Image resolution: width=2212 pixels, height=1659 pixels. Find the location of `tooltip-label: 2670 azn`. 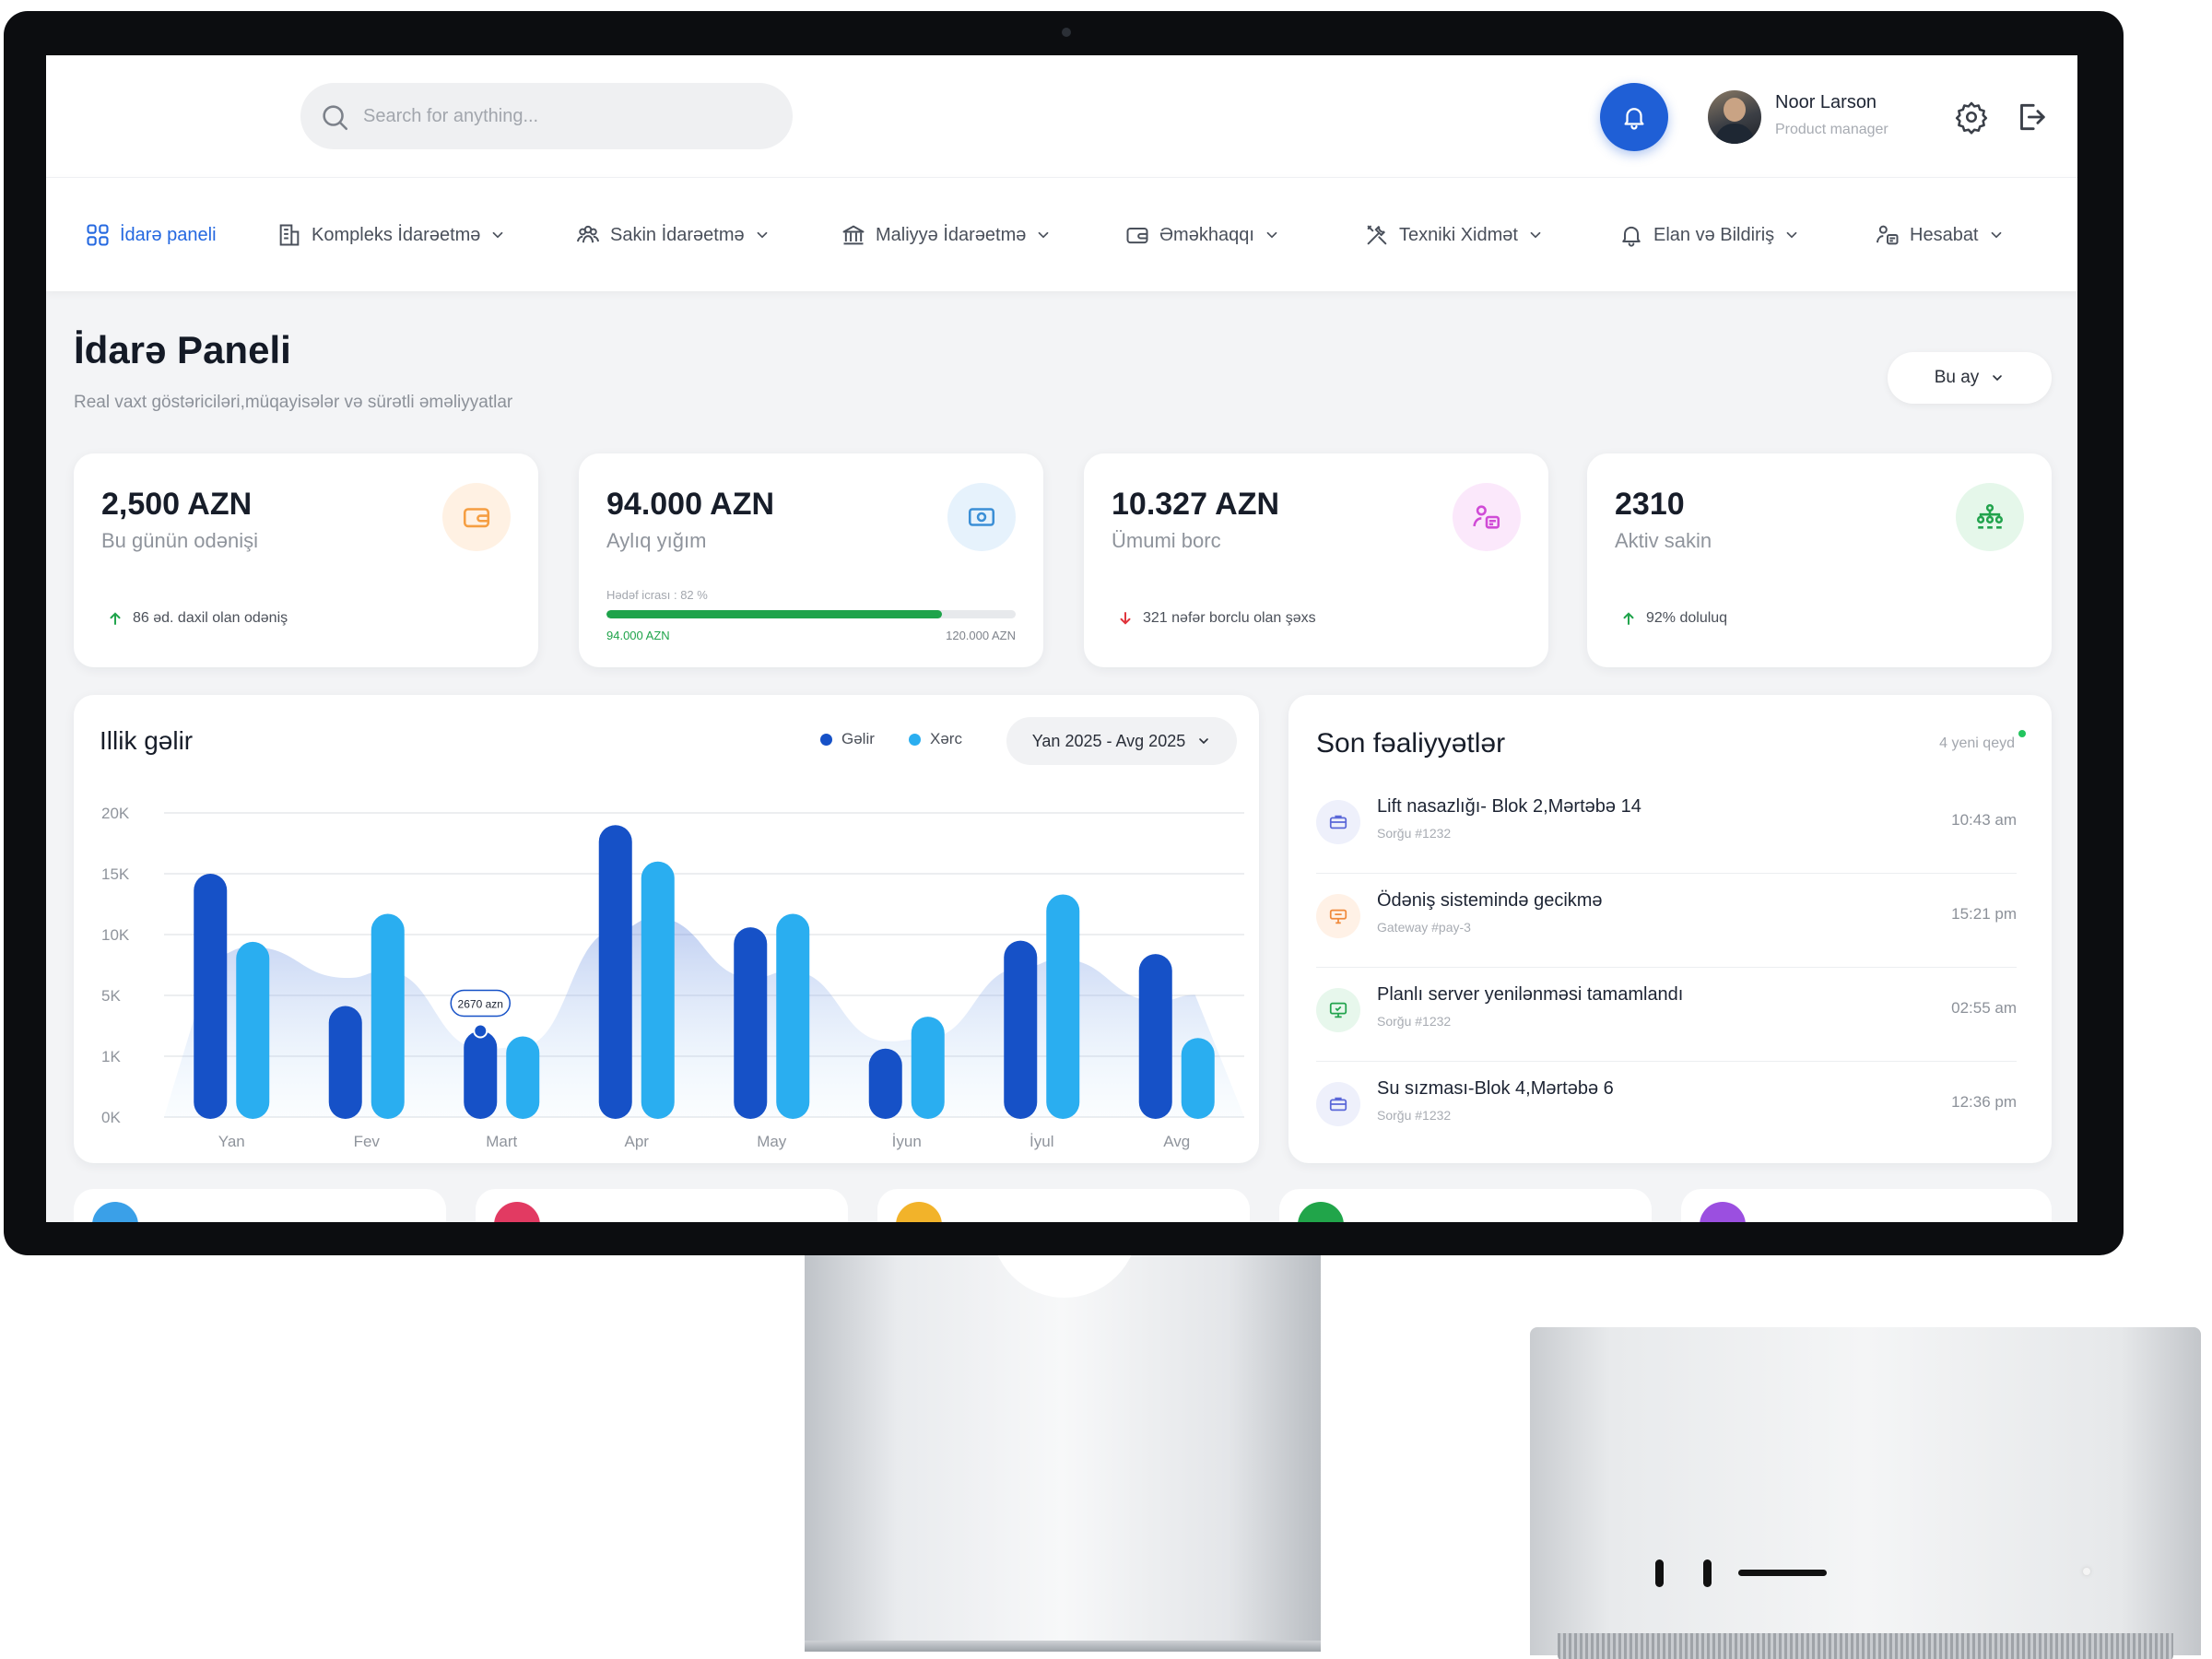

tooltip-label: 2670 azn is located at coordinates (480, 1003).